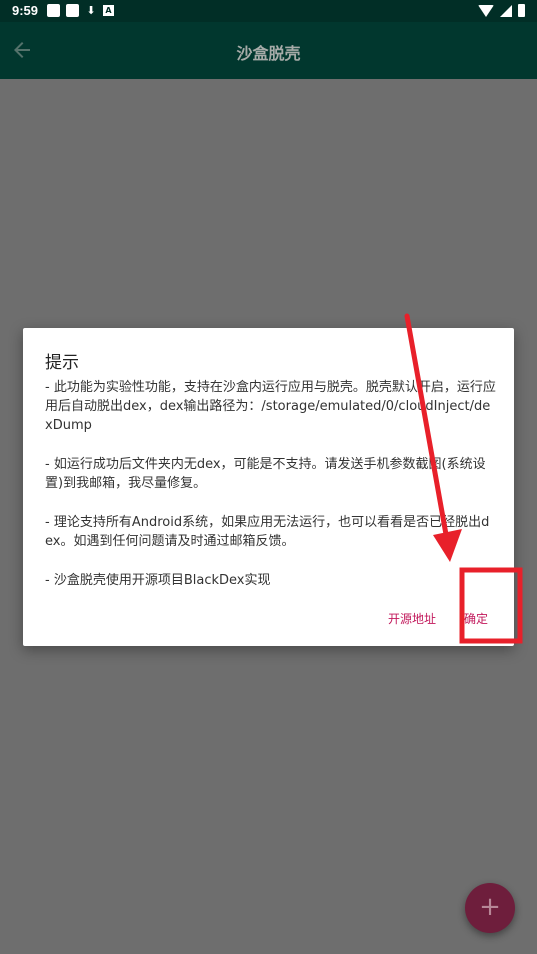  What do you see at coordinates (91, 10) in the screenshot?
I see `download-icon: ⬇` at bounding box center [91, 10].